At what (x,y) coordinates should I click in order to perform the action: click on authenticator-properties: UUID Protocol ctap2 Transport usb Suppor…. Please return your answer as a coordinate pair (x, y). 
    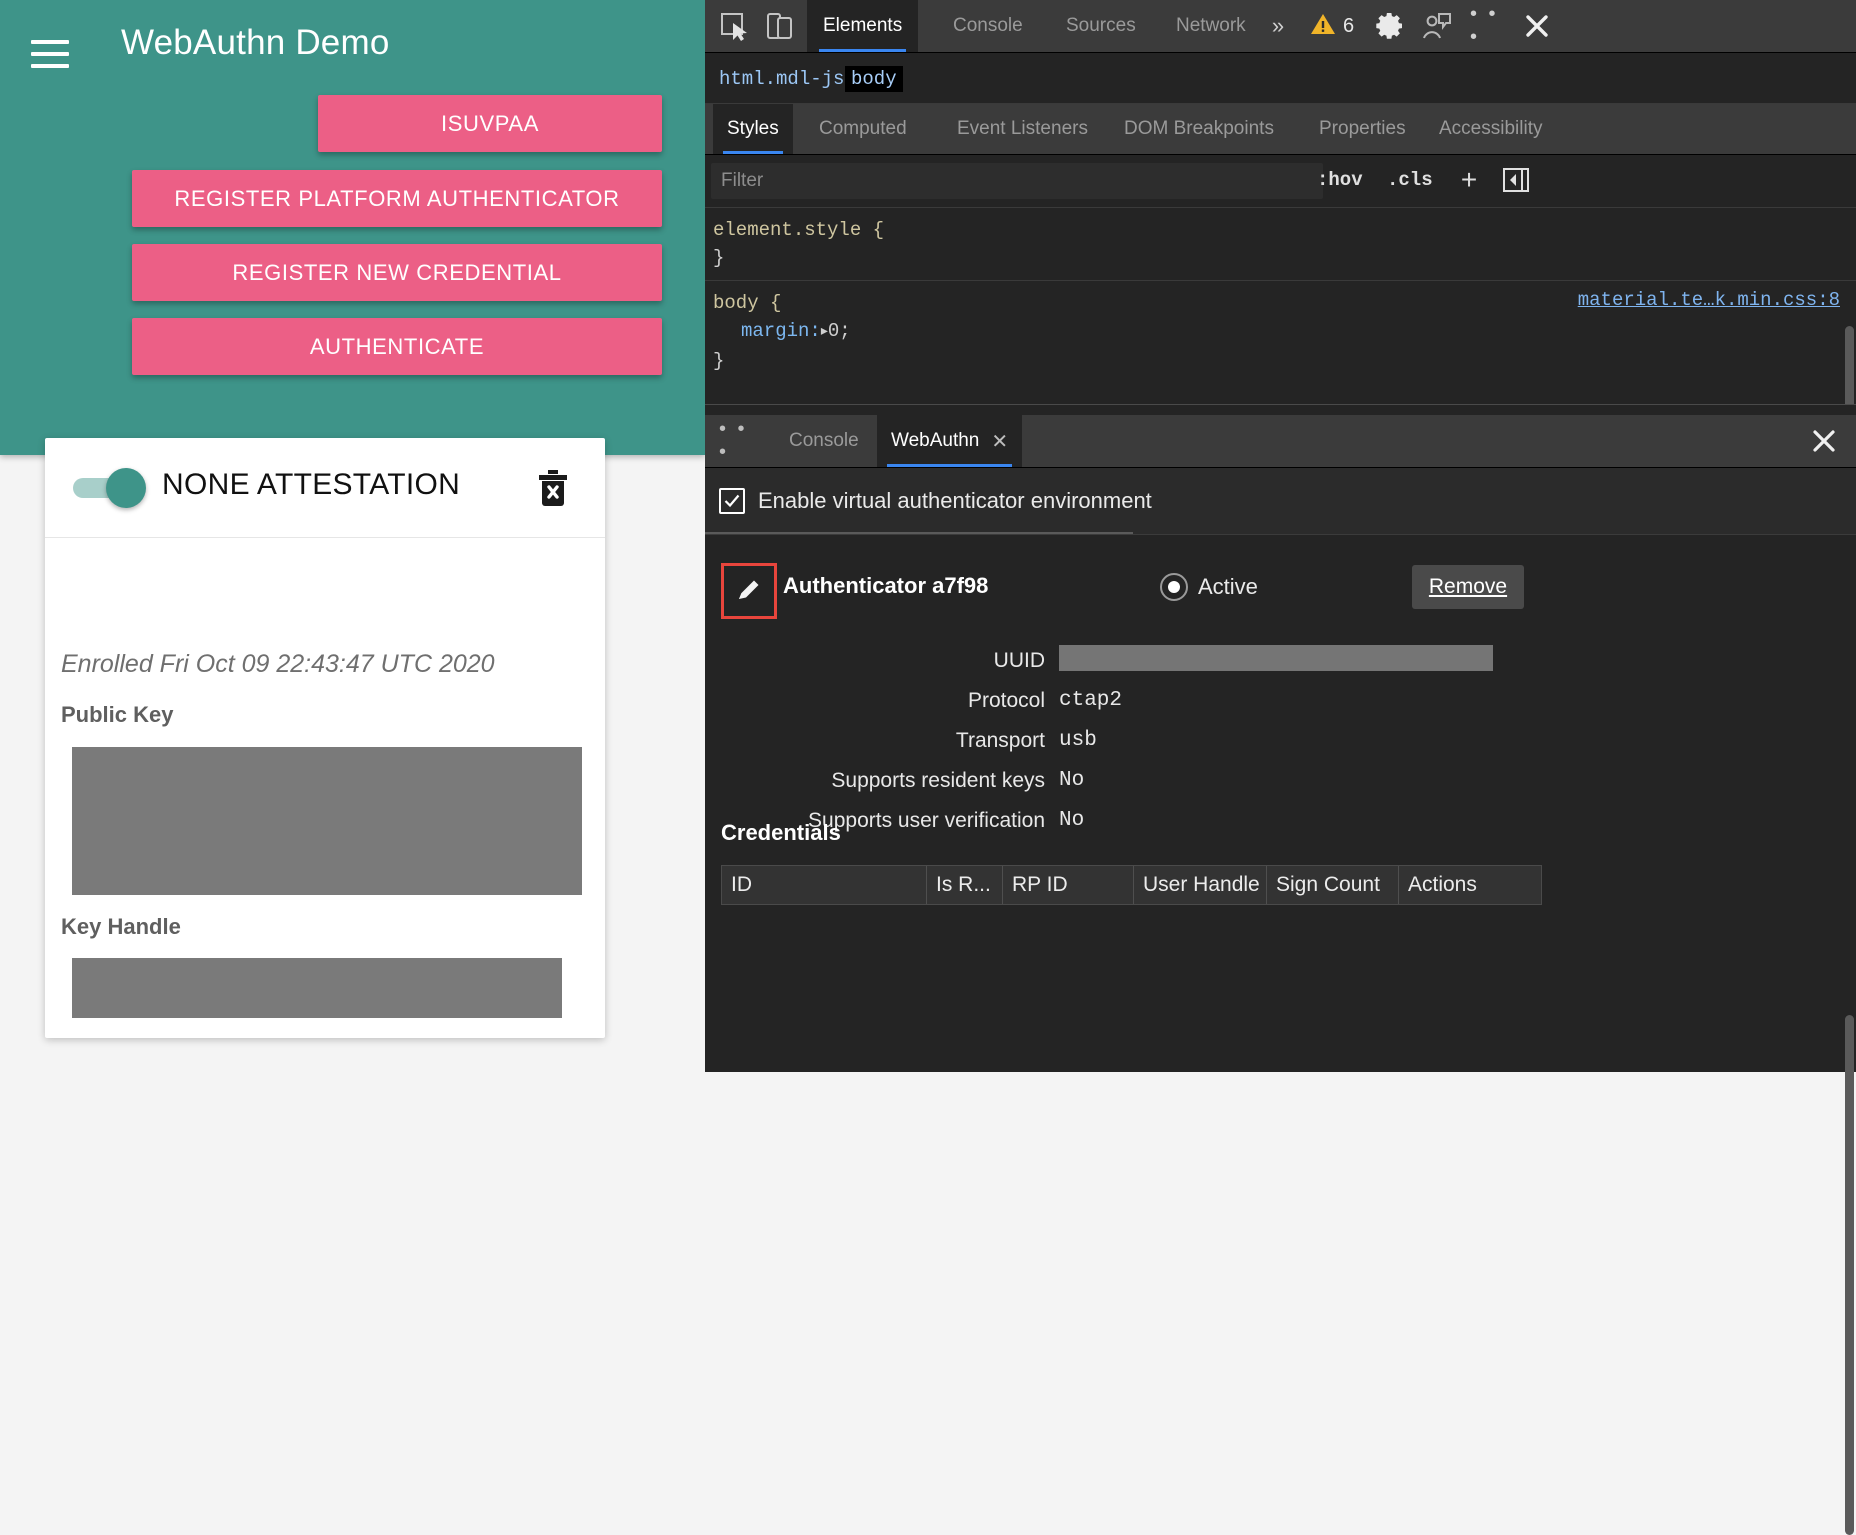
    Looking at the image, I should click on (1280, 745).